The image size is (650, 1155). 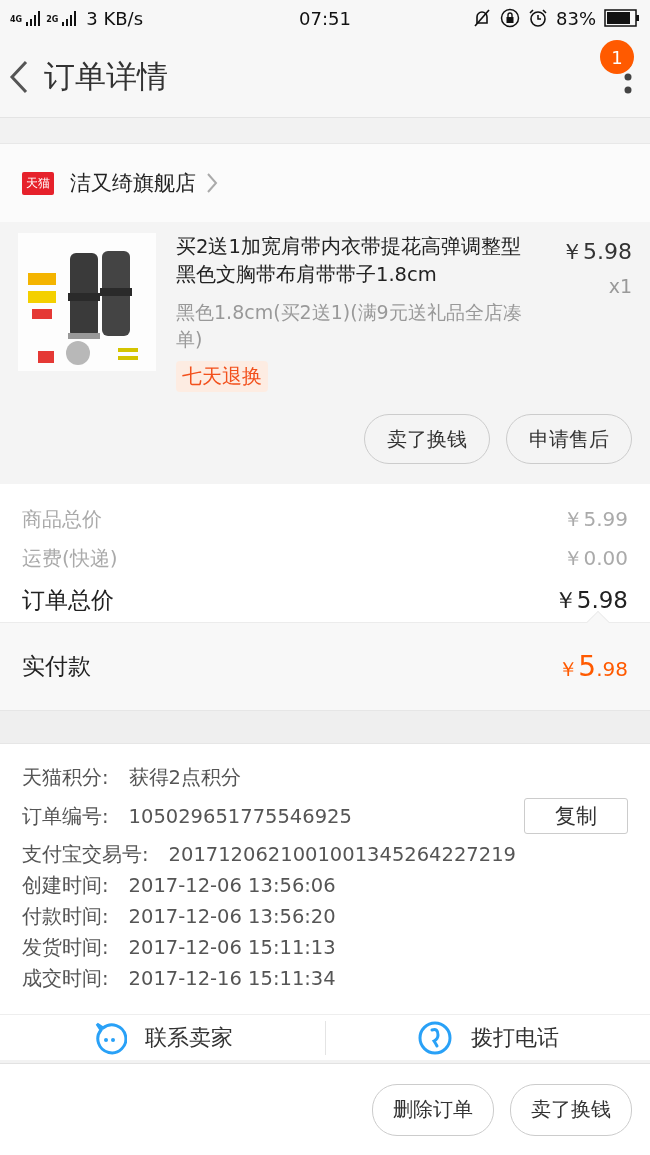 I want to click on contact-label: 拨打电话, so click(x=514, y=1037).